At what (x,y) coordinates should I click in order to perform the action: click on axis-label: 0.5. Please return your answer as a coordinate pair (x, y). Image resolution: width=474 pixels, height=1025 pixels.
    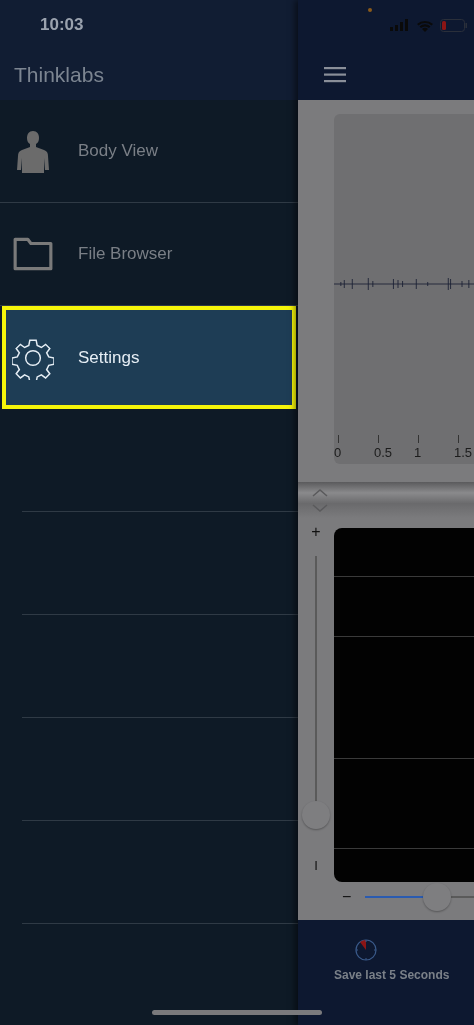
    Looking at the image, I should click on (383, 452).